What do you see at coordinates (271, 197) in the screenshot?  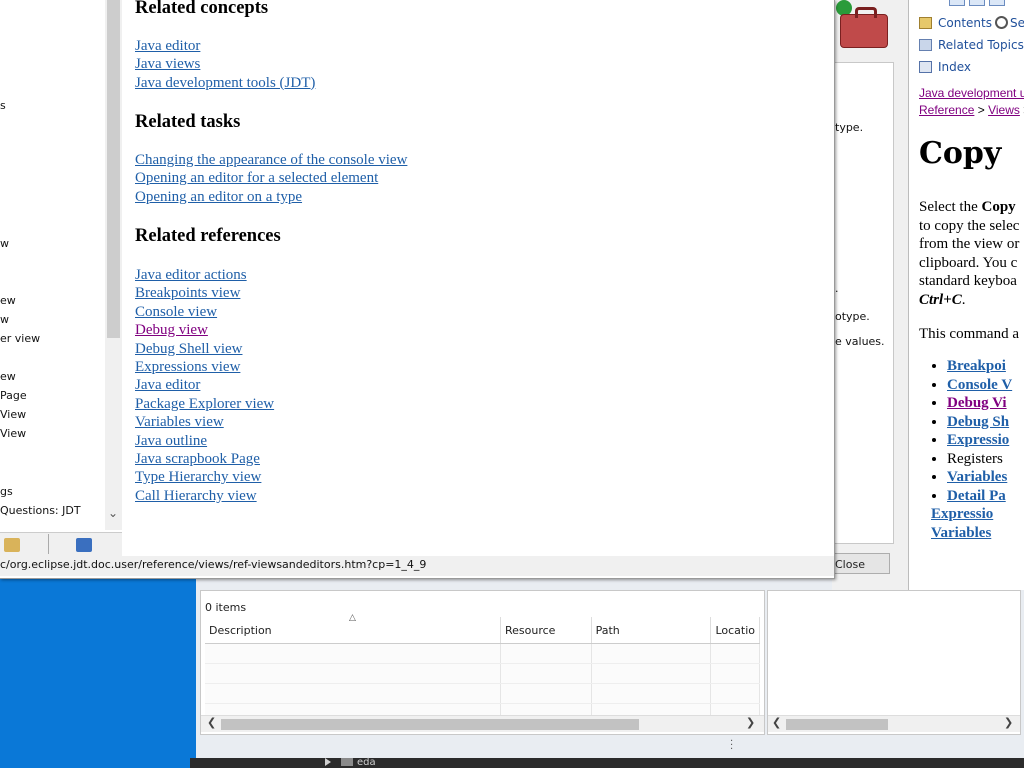 I see `link-open-editor-type: Opening an editor on a type` at bounding box center [271, 197].